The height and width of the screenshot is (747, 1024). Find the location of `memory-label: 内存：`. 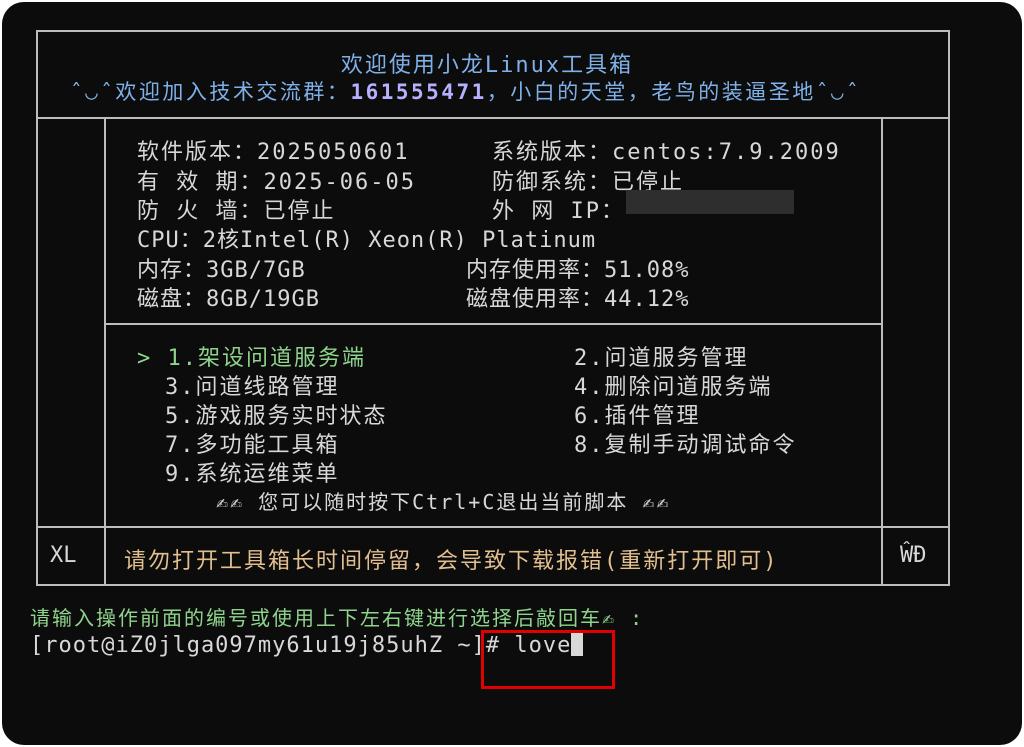

memory-label: 内存： is located at coordinates (172, 270).